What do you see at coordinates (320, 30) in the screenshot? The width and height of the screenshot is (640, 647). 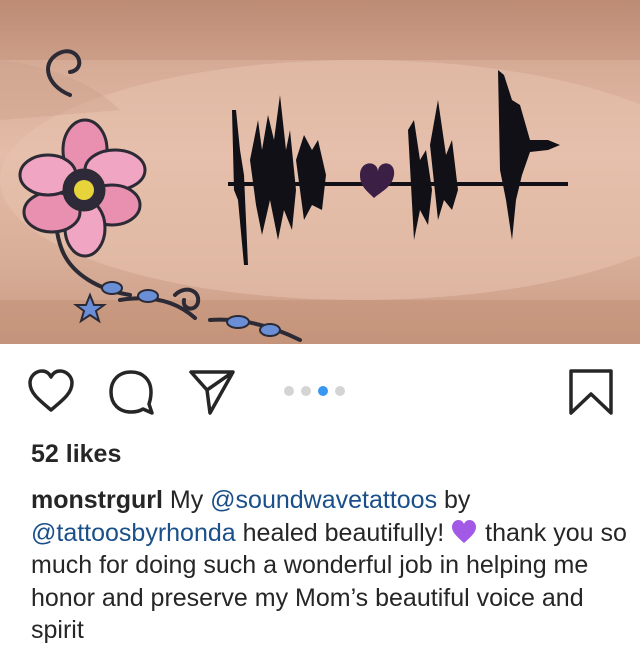 I see `skin-shadow-top` at bounding box center [320, 30].